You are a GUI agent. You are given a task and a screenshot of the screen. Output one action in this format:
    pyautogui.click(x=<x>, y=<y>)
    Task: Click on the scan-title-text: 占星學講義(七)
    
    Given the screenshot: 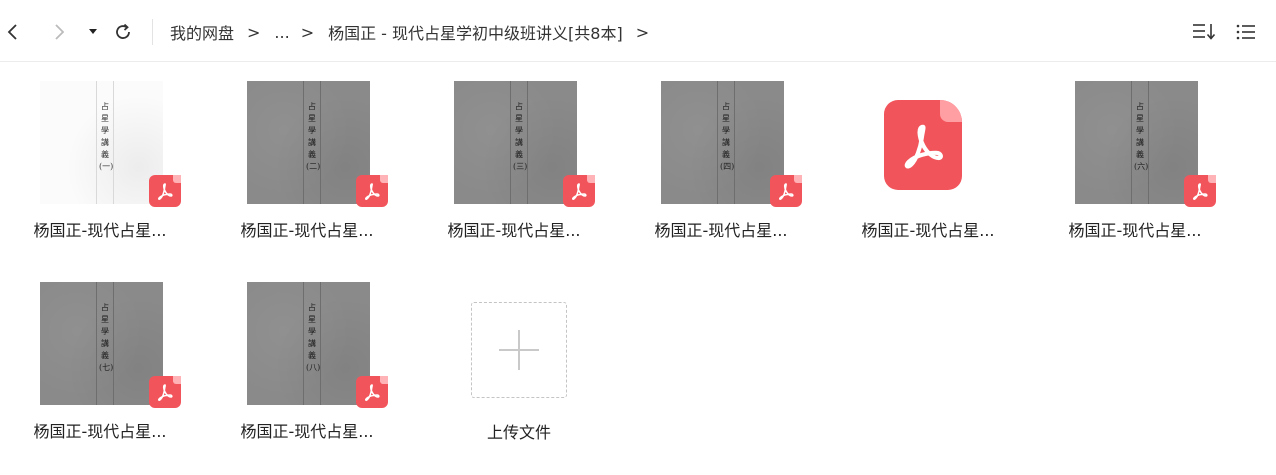 What is the action you would take?
    pyautogui.click(x=106, y=337)
    